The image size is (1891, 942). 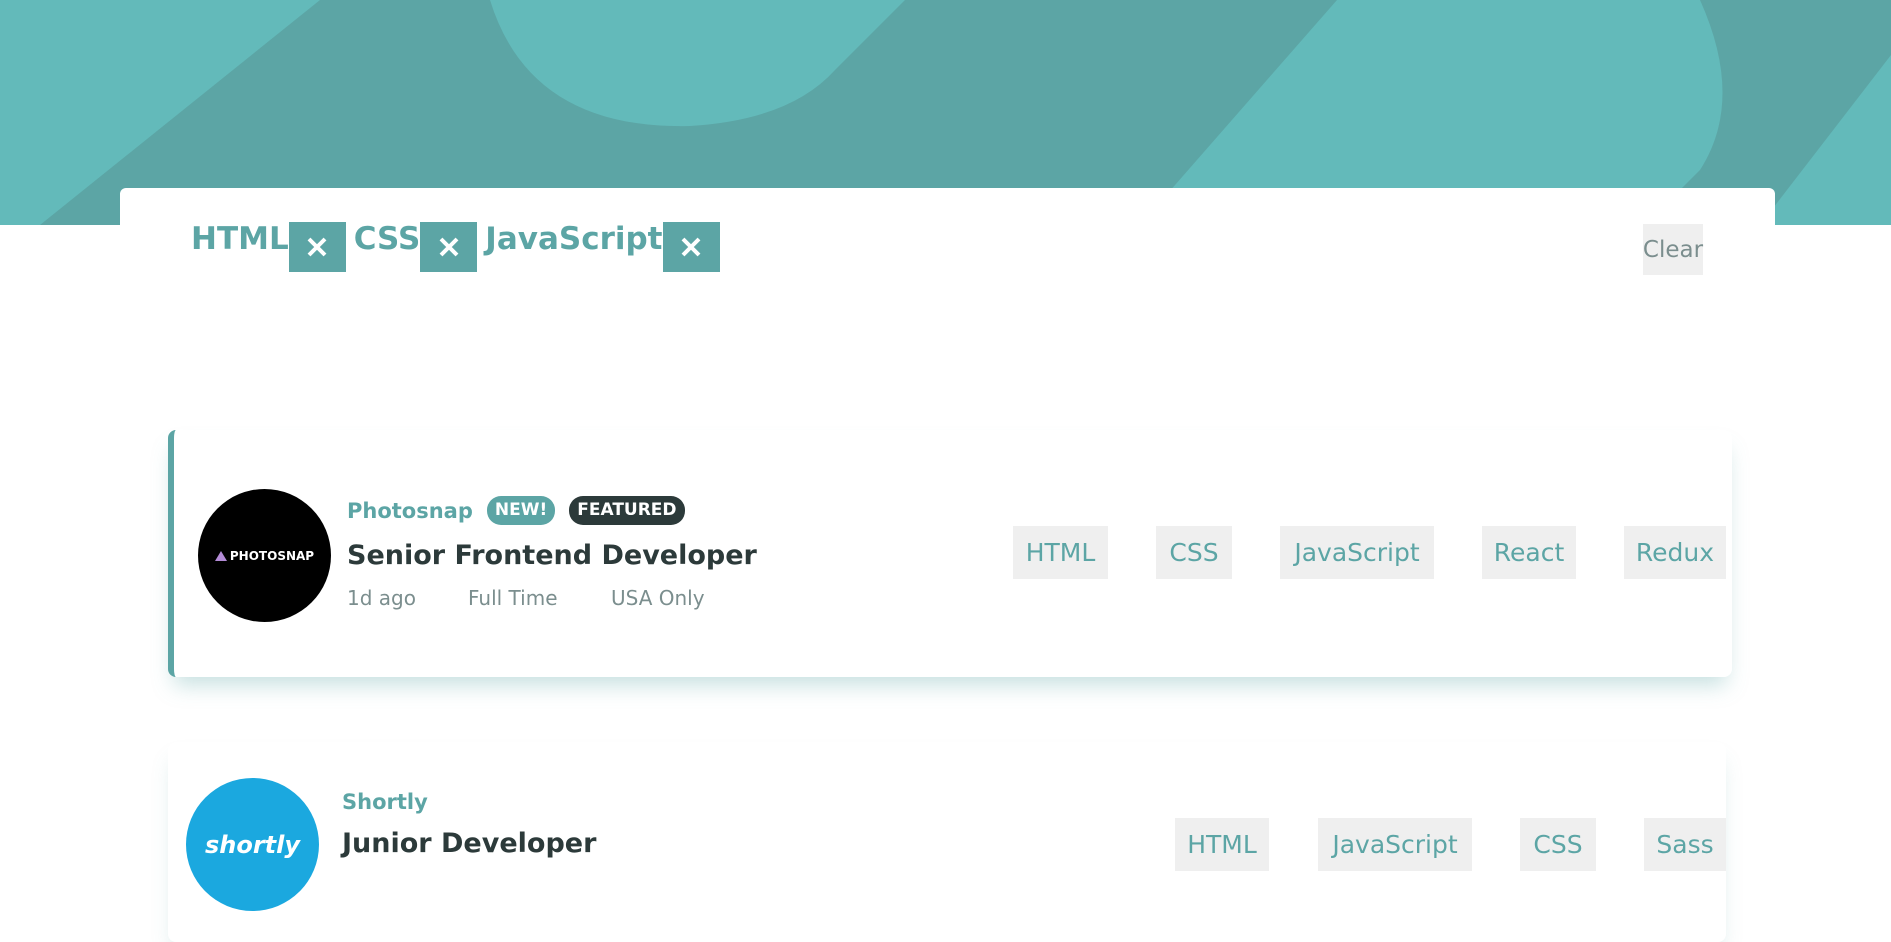 I want to click on filter-chip-label: JavaScript, so click(x=574, y=239).